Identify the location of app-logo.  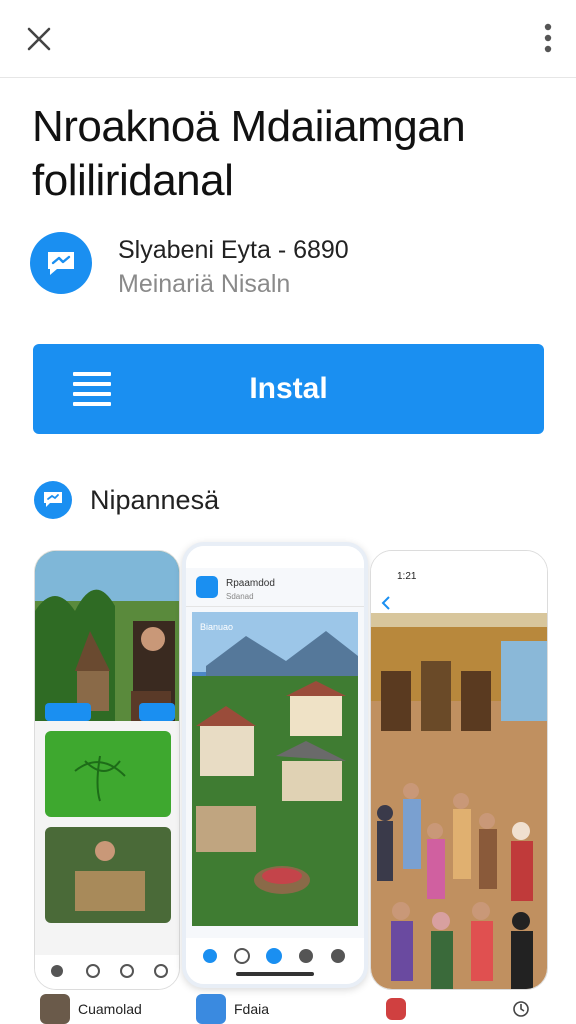
(61, 263).